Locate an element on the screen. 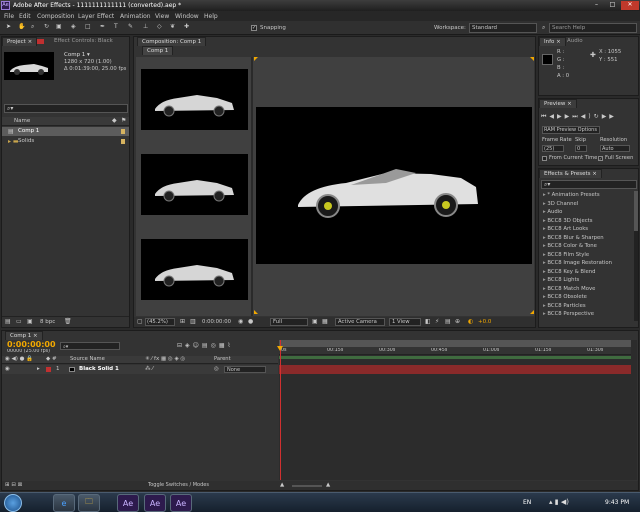 Image resolution: width=640 pixels, height=512 pixels. tab-project: Project × is located at coordinates (20, 41).